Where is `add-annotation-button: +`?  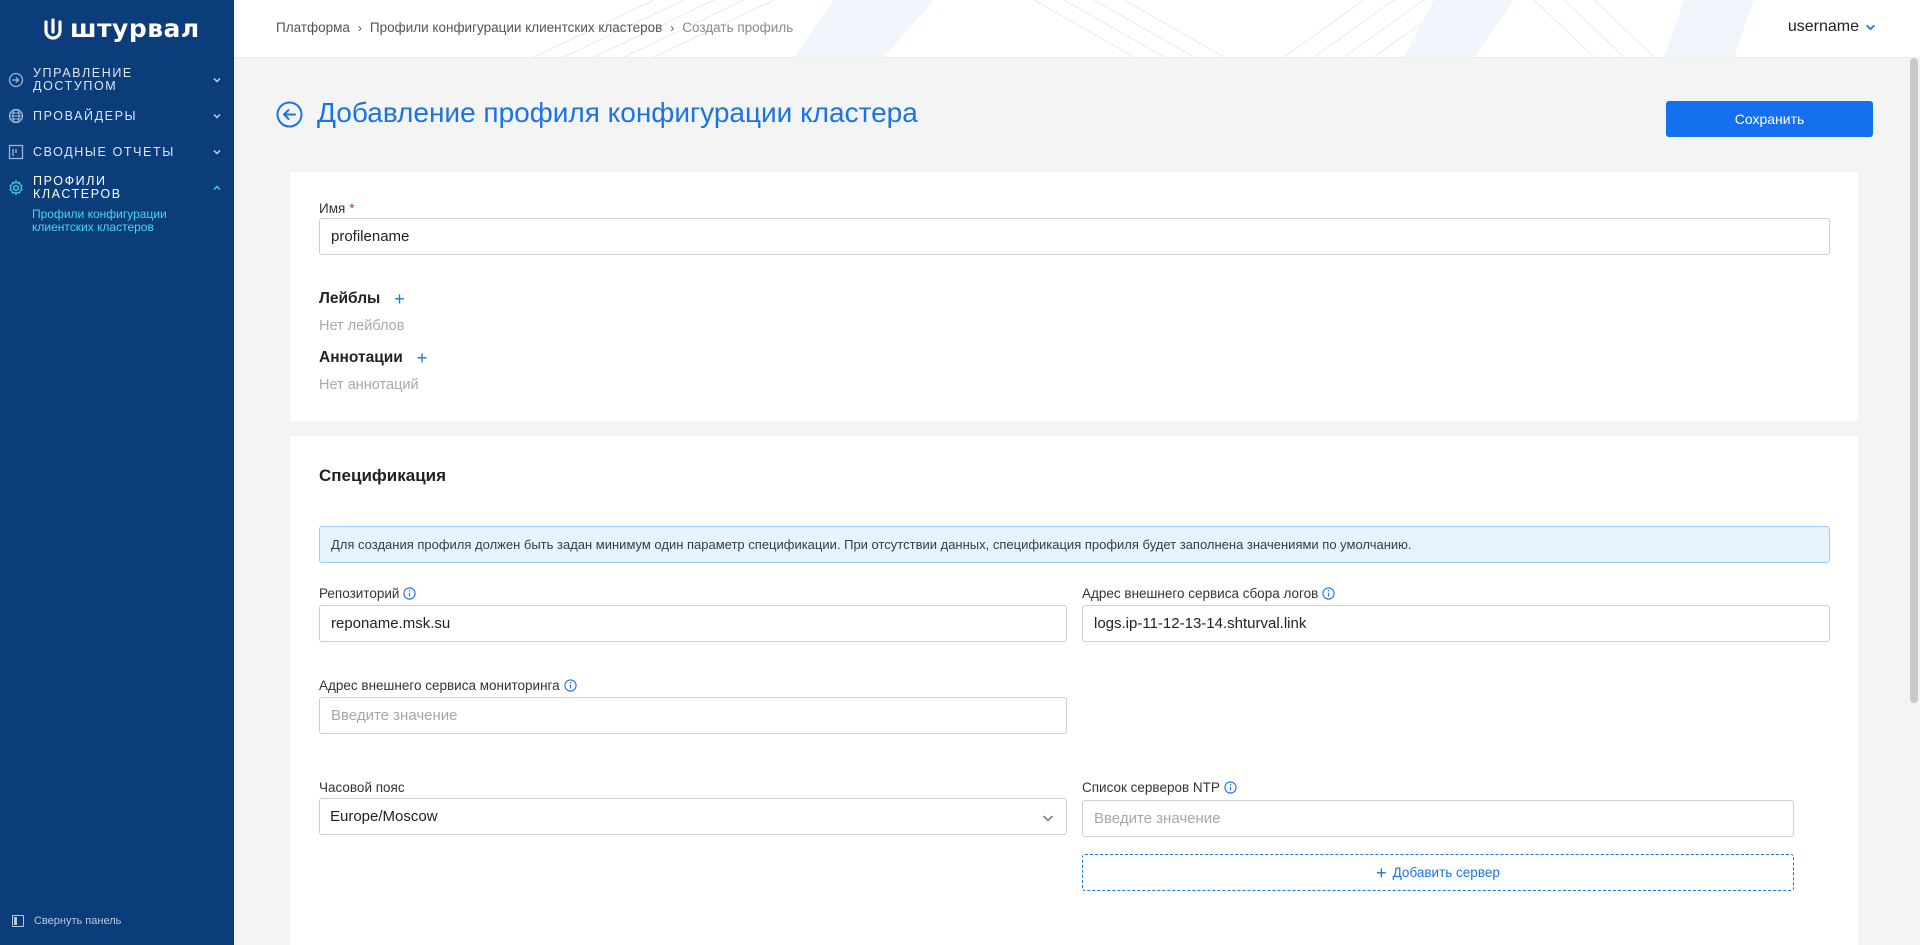 add-annotation-button: + is located at coordinates (422, 358).